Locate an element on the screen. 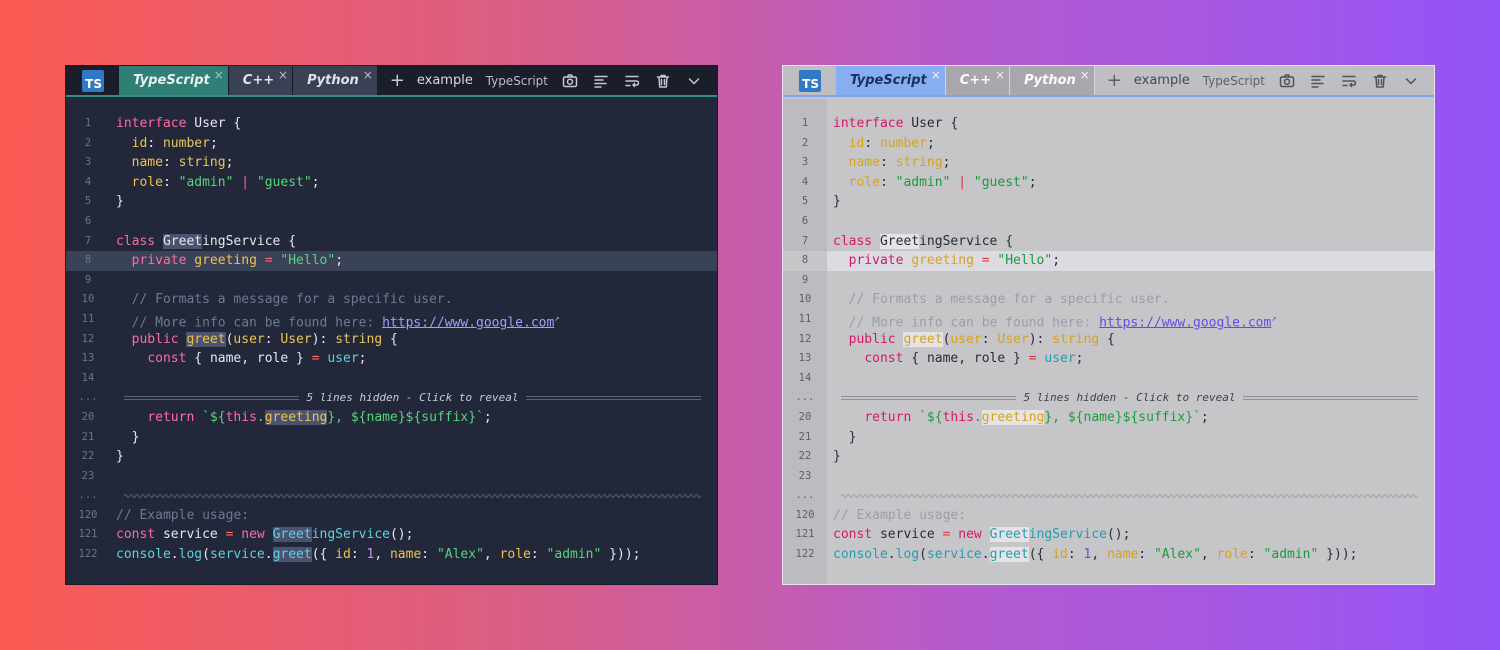 This screenshot has width=1500, height=650. token: = is located at coordinates (1032, 359).